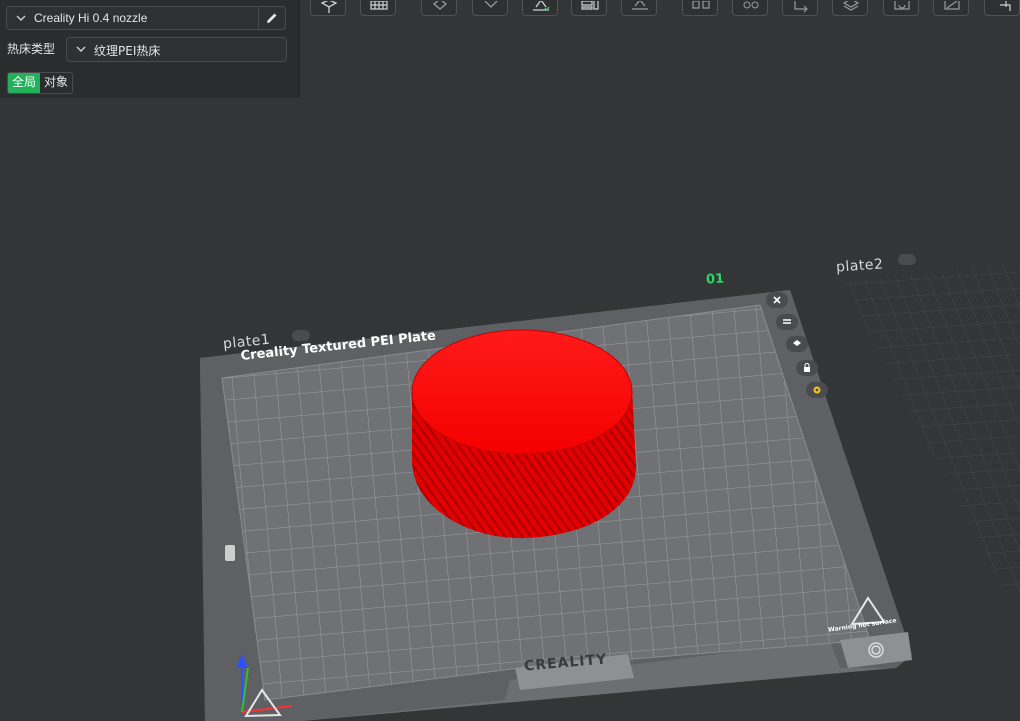 The height and width of the screenshot is (721, 1020). I want to click on orient-plate-button, so click(797, 344).